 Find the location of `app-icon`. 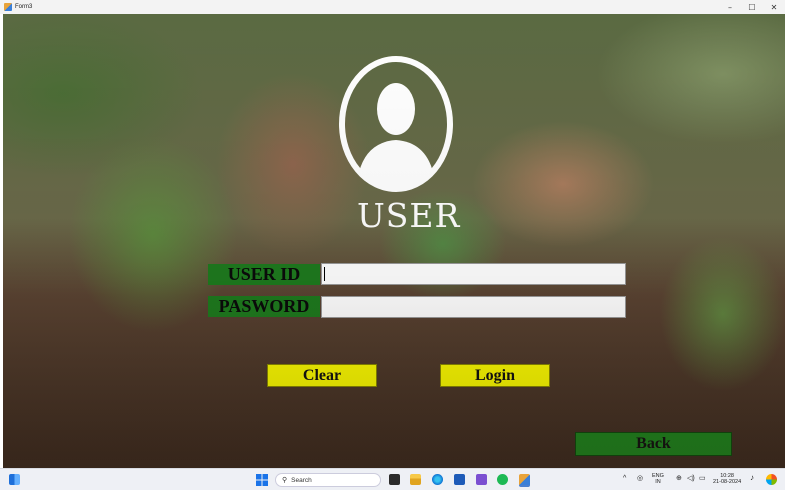

app-icon is located at coordinates (8, 7).